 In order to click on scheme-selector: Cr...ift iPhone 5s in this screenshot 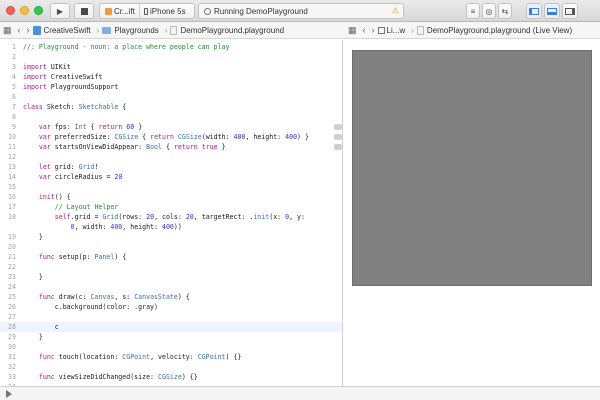, I will do `click(147, 11)`.